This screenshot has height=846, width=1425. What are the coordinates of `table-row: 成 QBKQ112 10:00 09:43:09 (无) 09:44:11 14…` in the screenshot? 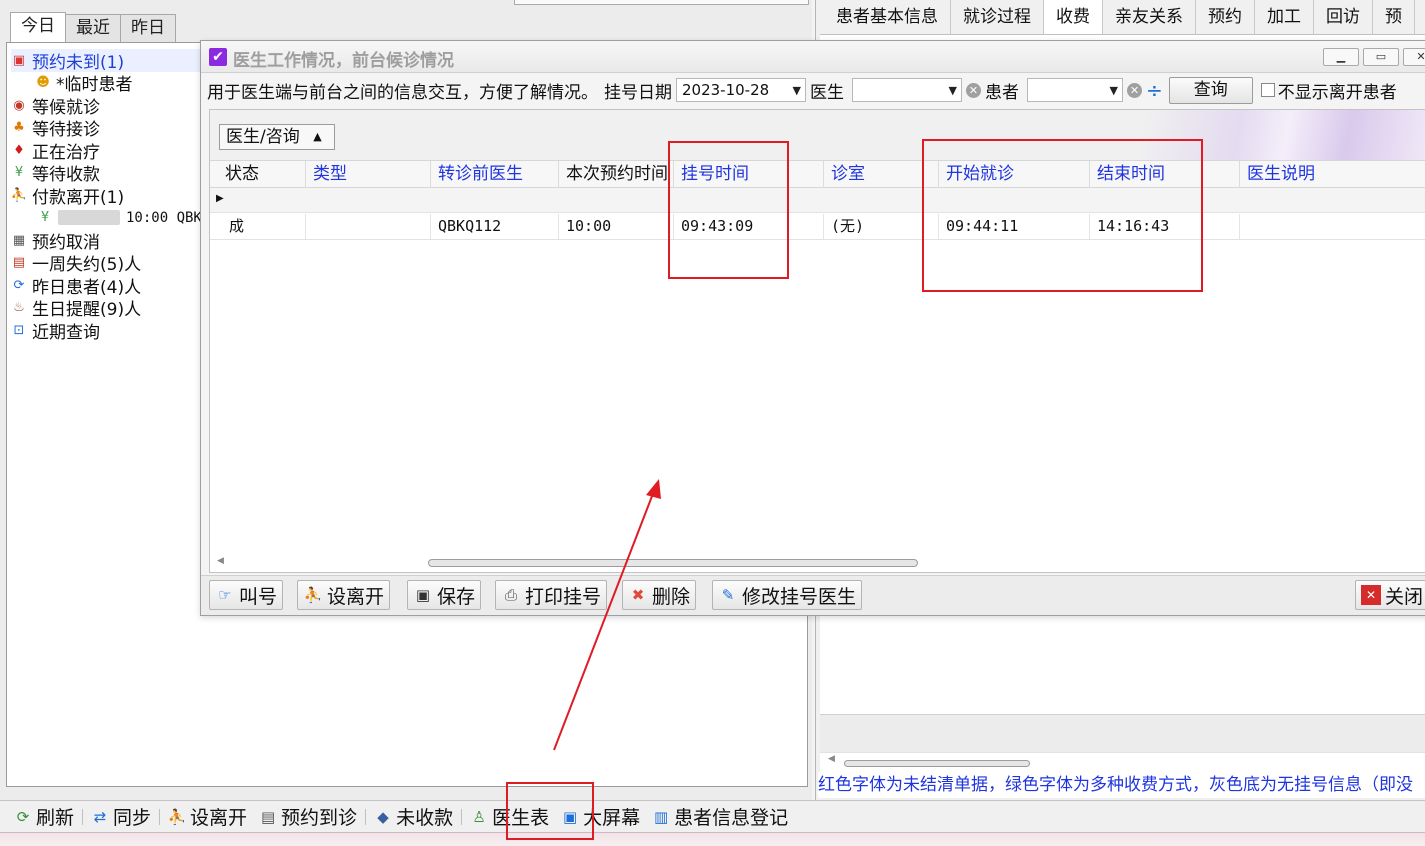 It's located at (817, 227).